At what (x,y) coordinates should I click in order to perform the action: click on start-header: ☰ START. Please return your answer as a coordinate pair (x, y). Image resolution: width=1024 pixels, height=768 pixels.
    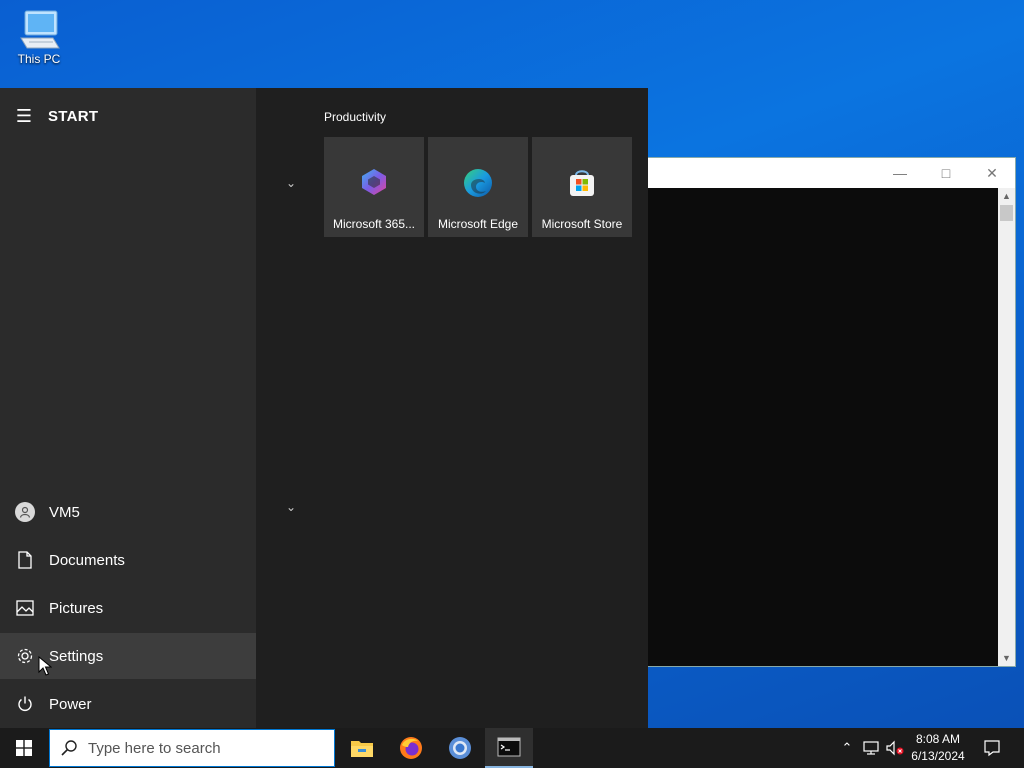
    Looking at the image, I should click on (49, 116).